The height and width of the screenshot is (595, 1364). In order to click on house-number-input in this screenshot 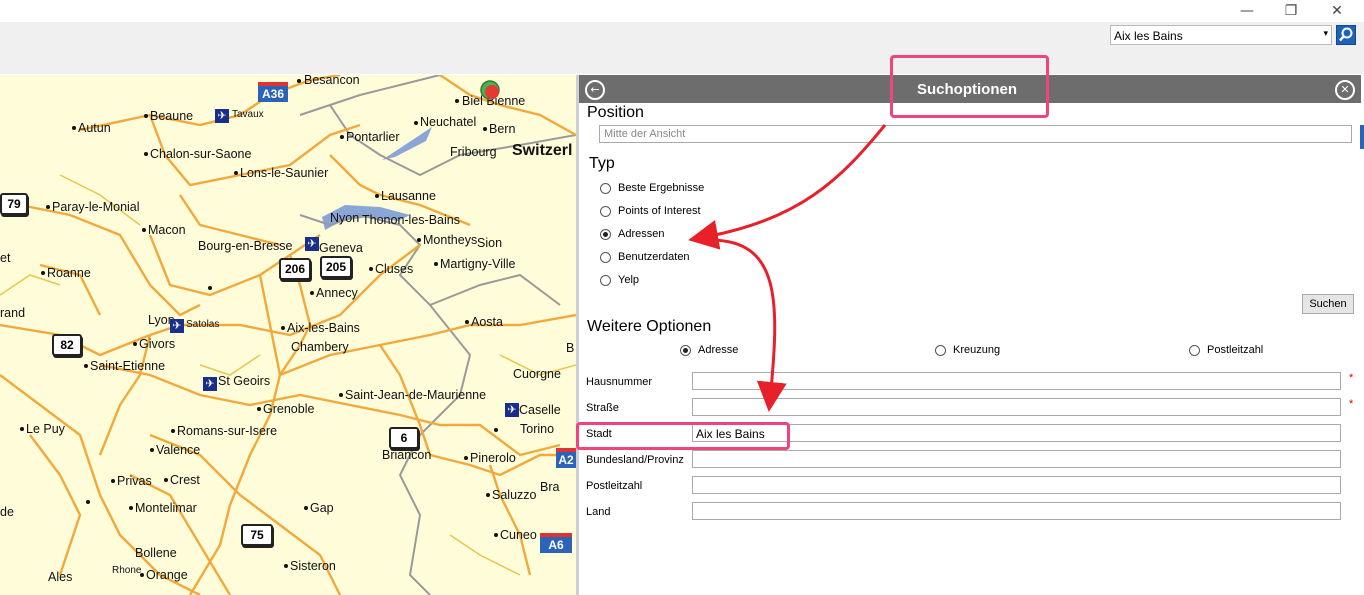, I will do `click(1016, 381)`.